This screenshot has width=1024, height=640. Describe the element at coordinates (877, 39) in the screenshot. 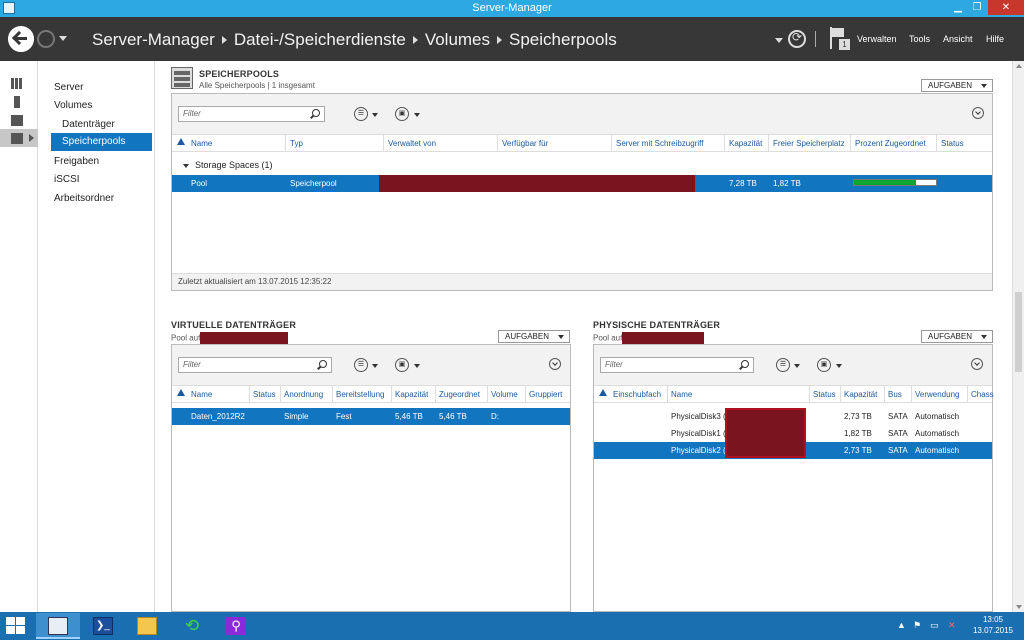

I see `menu-manage: Verwalten` at that location.